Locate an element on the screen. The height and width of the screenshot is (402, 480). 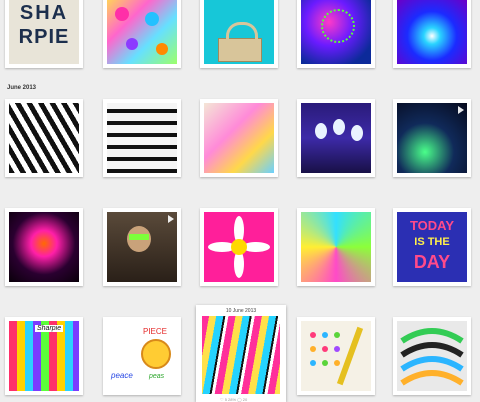
colorful-stripes-photo is located at coordinates (241, 355).